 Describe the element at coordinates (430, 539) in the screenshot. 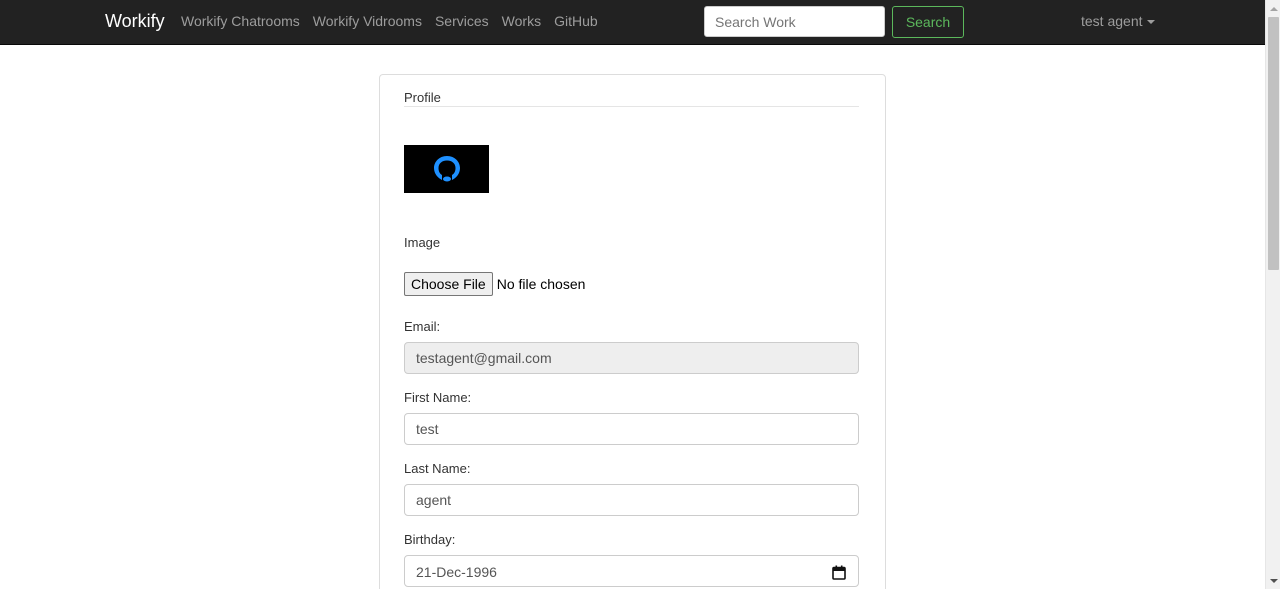

I see `birthday-label: Birthday:` at that location.